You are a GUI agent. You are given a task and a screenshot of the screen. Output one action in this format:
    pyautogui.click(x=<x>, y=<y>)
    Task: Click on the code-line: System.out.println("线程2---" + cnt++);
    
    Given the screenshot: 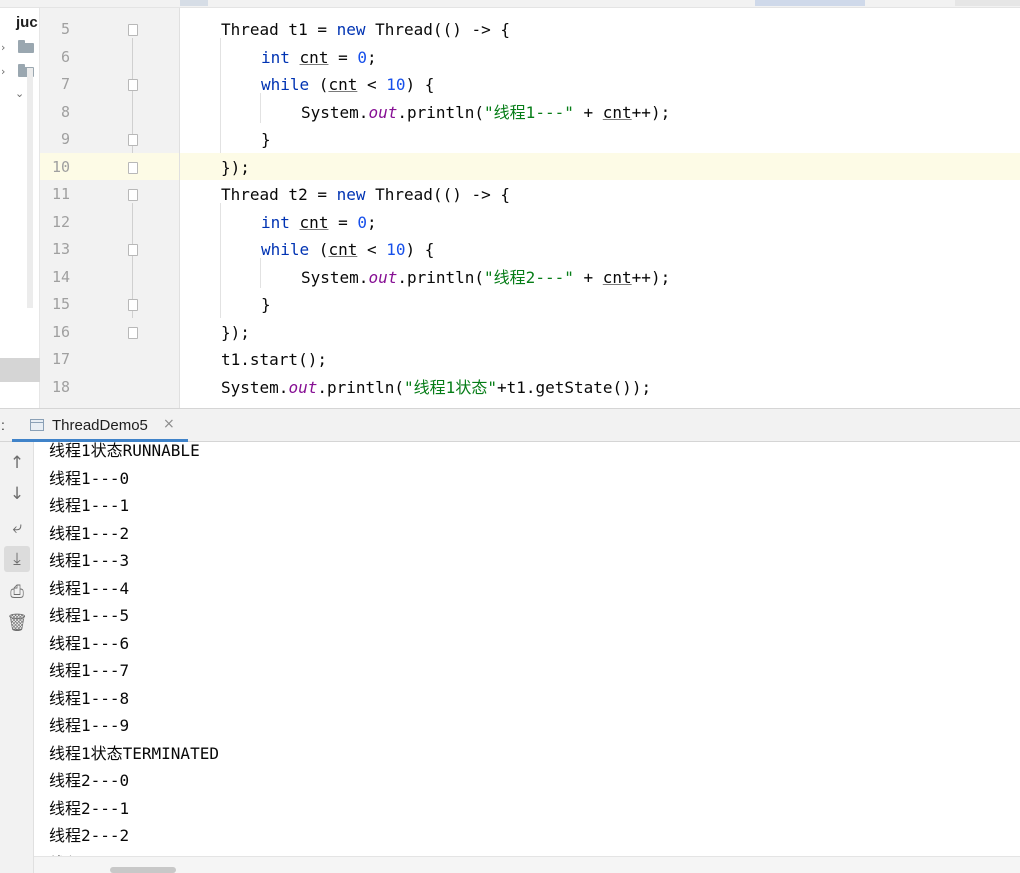 What is the action you would take?
    pyautogui.click(x=485, y=277)
    